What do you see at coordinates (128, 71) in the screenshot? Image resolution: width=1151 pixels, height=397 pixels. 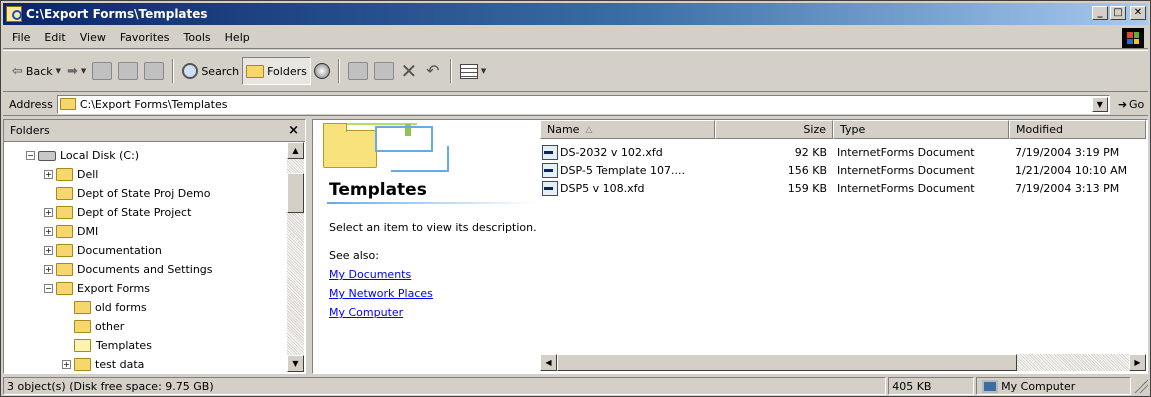 I see `new-folder-button` at bounding box center [128, 71].